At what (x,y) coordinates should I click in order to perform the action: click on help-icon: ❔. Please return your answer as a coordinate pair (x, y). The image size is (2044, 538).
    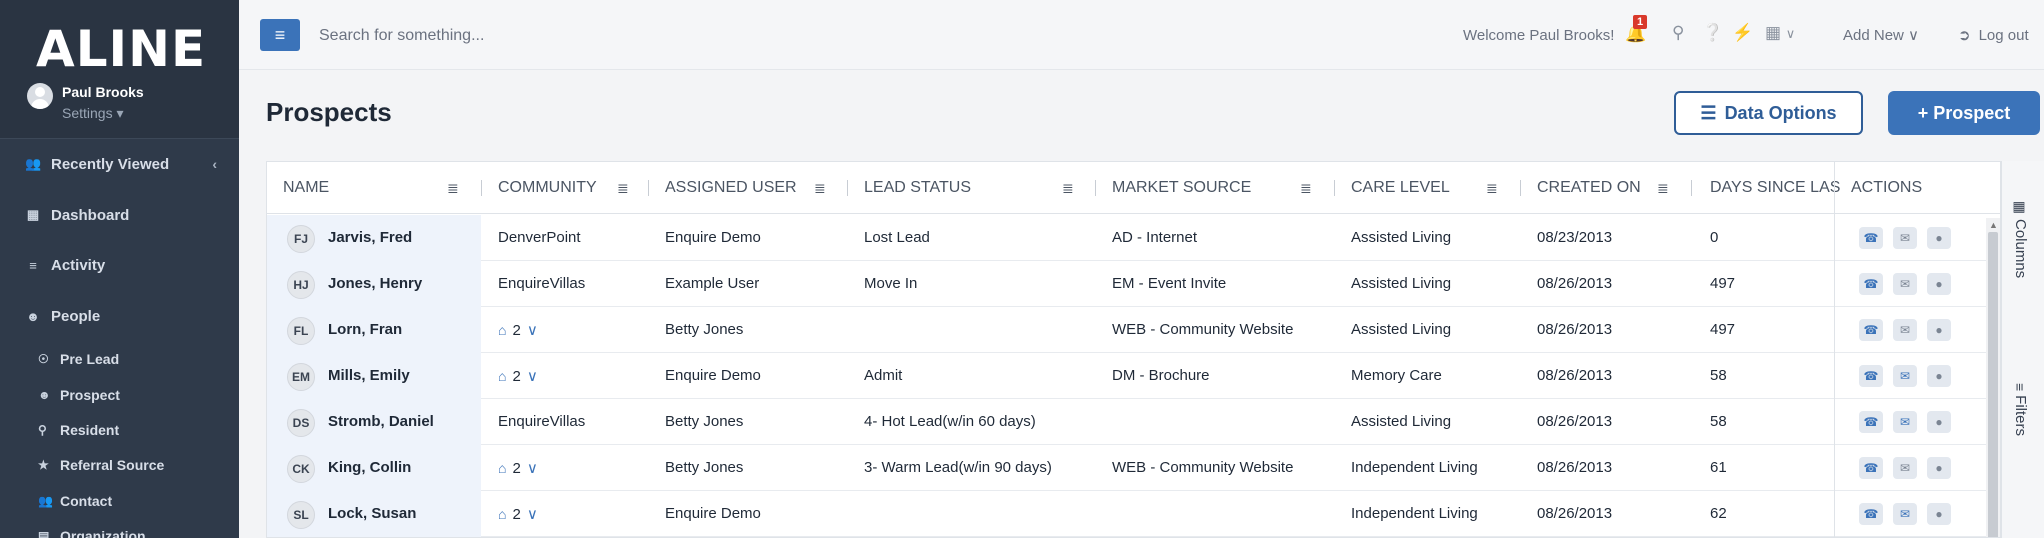
    Looking at the image, I should click on (1712, 33).